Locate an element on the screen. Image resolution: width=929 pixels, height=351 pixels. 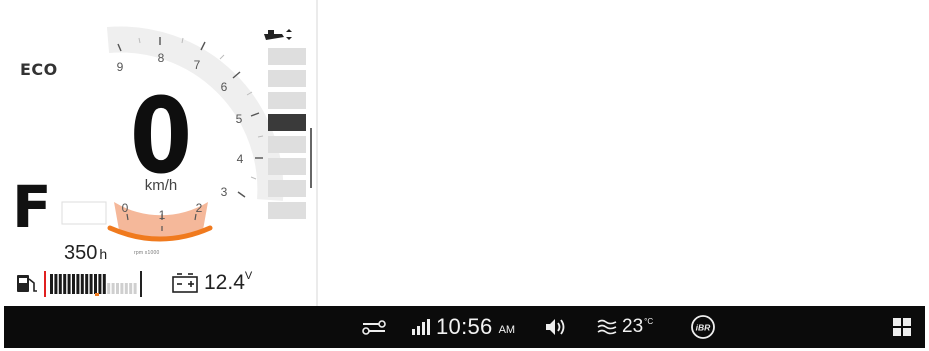
rpm-label-1: 1 is located at coordinates (162, 215).